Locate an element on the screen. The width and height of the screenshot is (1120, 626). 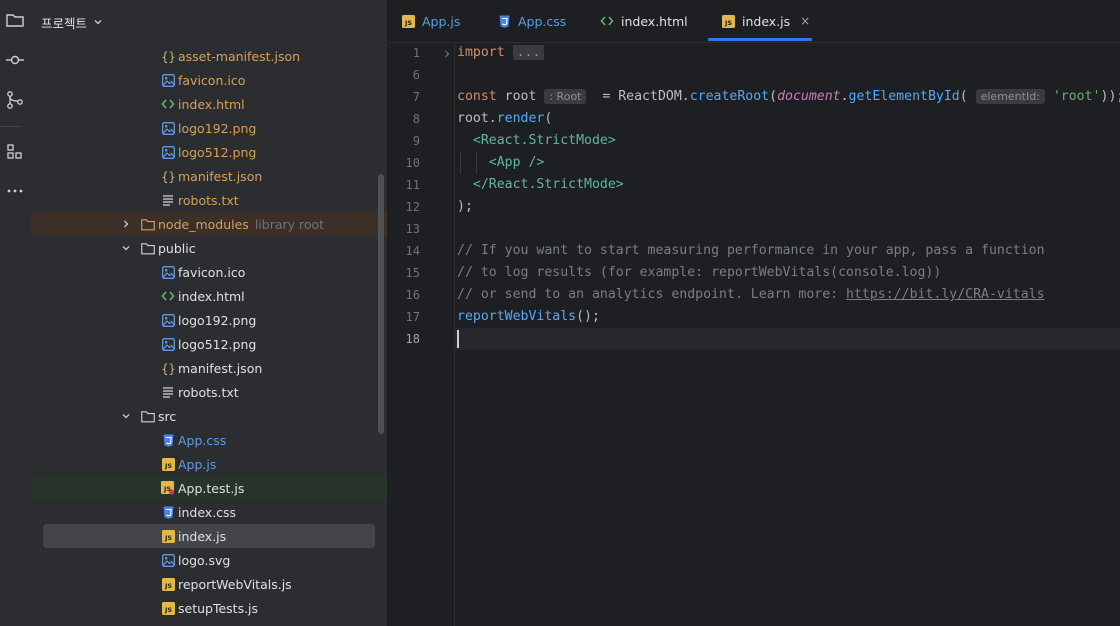
line-number: 8 is located at coordinates (416, 119).